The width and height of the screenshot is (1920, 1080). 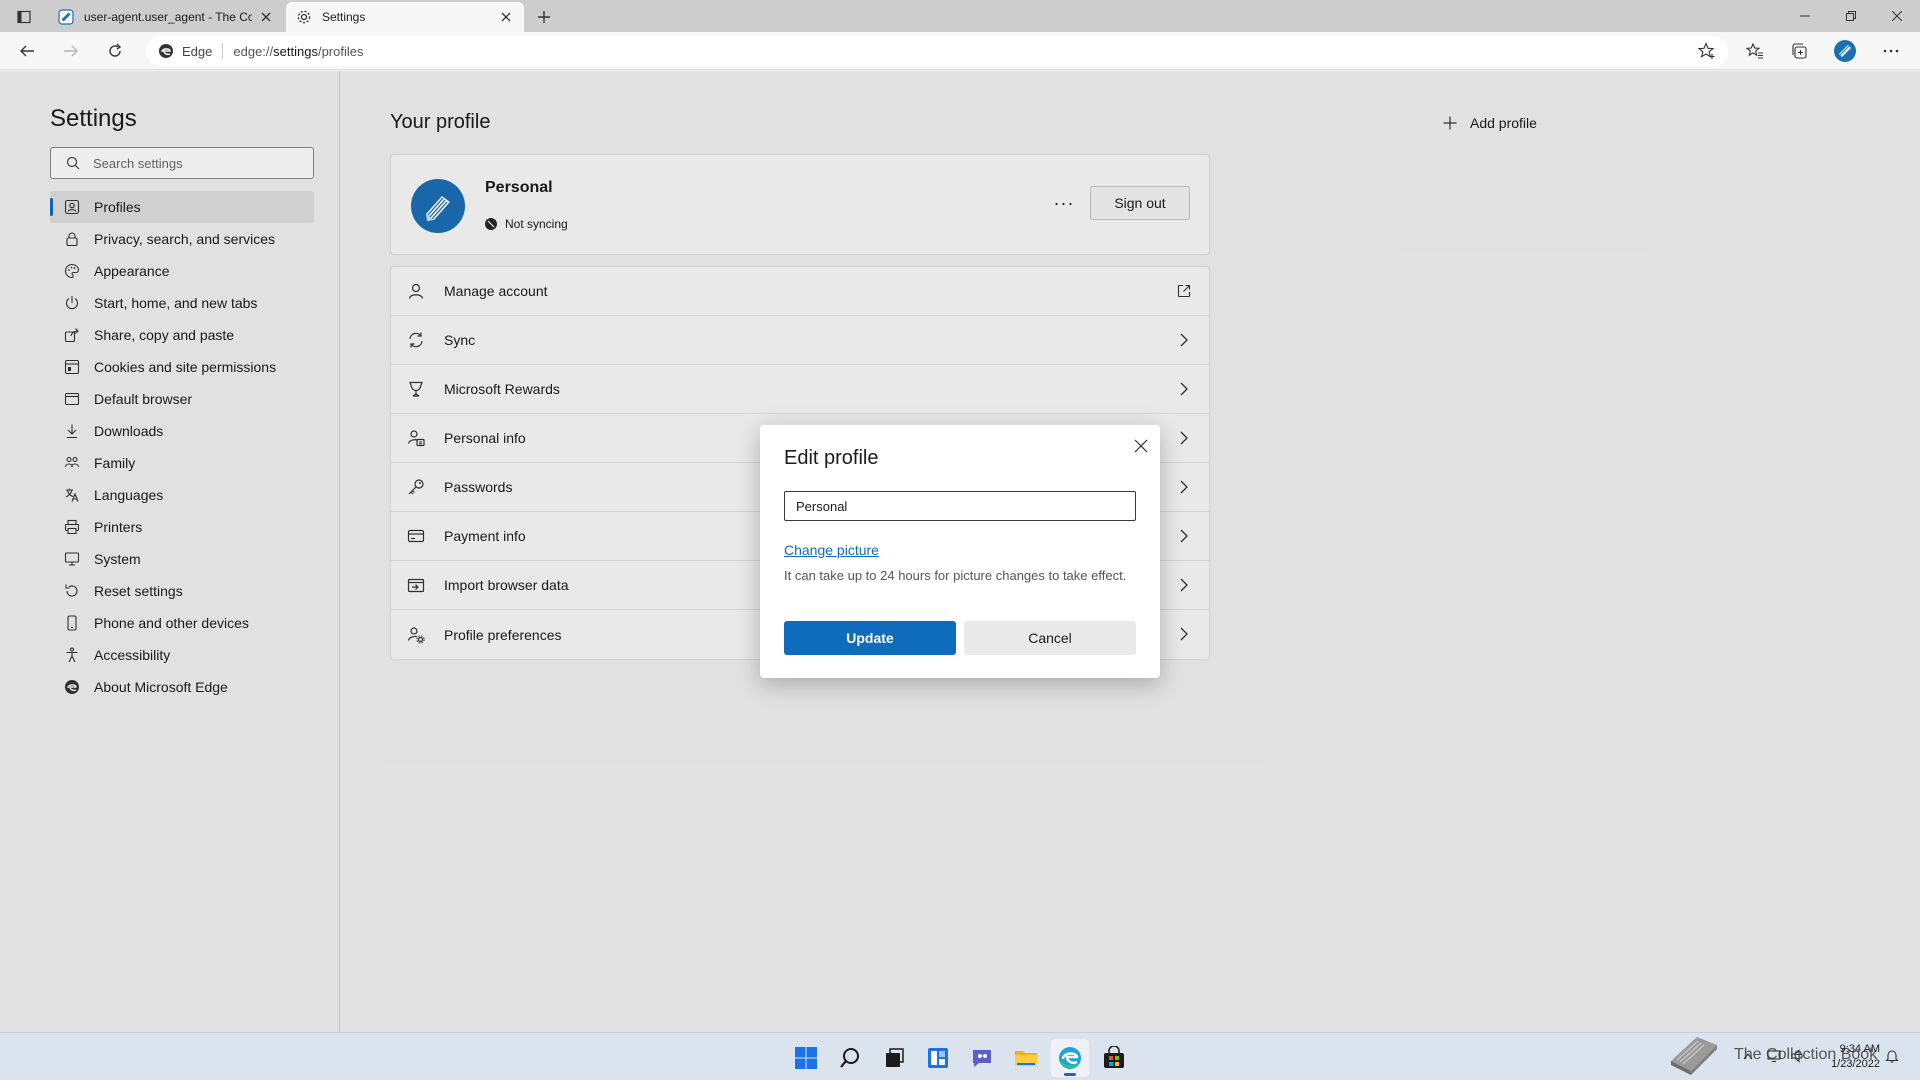 I want to click on display-icon, so click(x=1774, y=1056).